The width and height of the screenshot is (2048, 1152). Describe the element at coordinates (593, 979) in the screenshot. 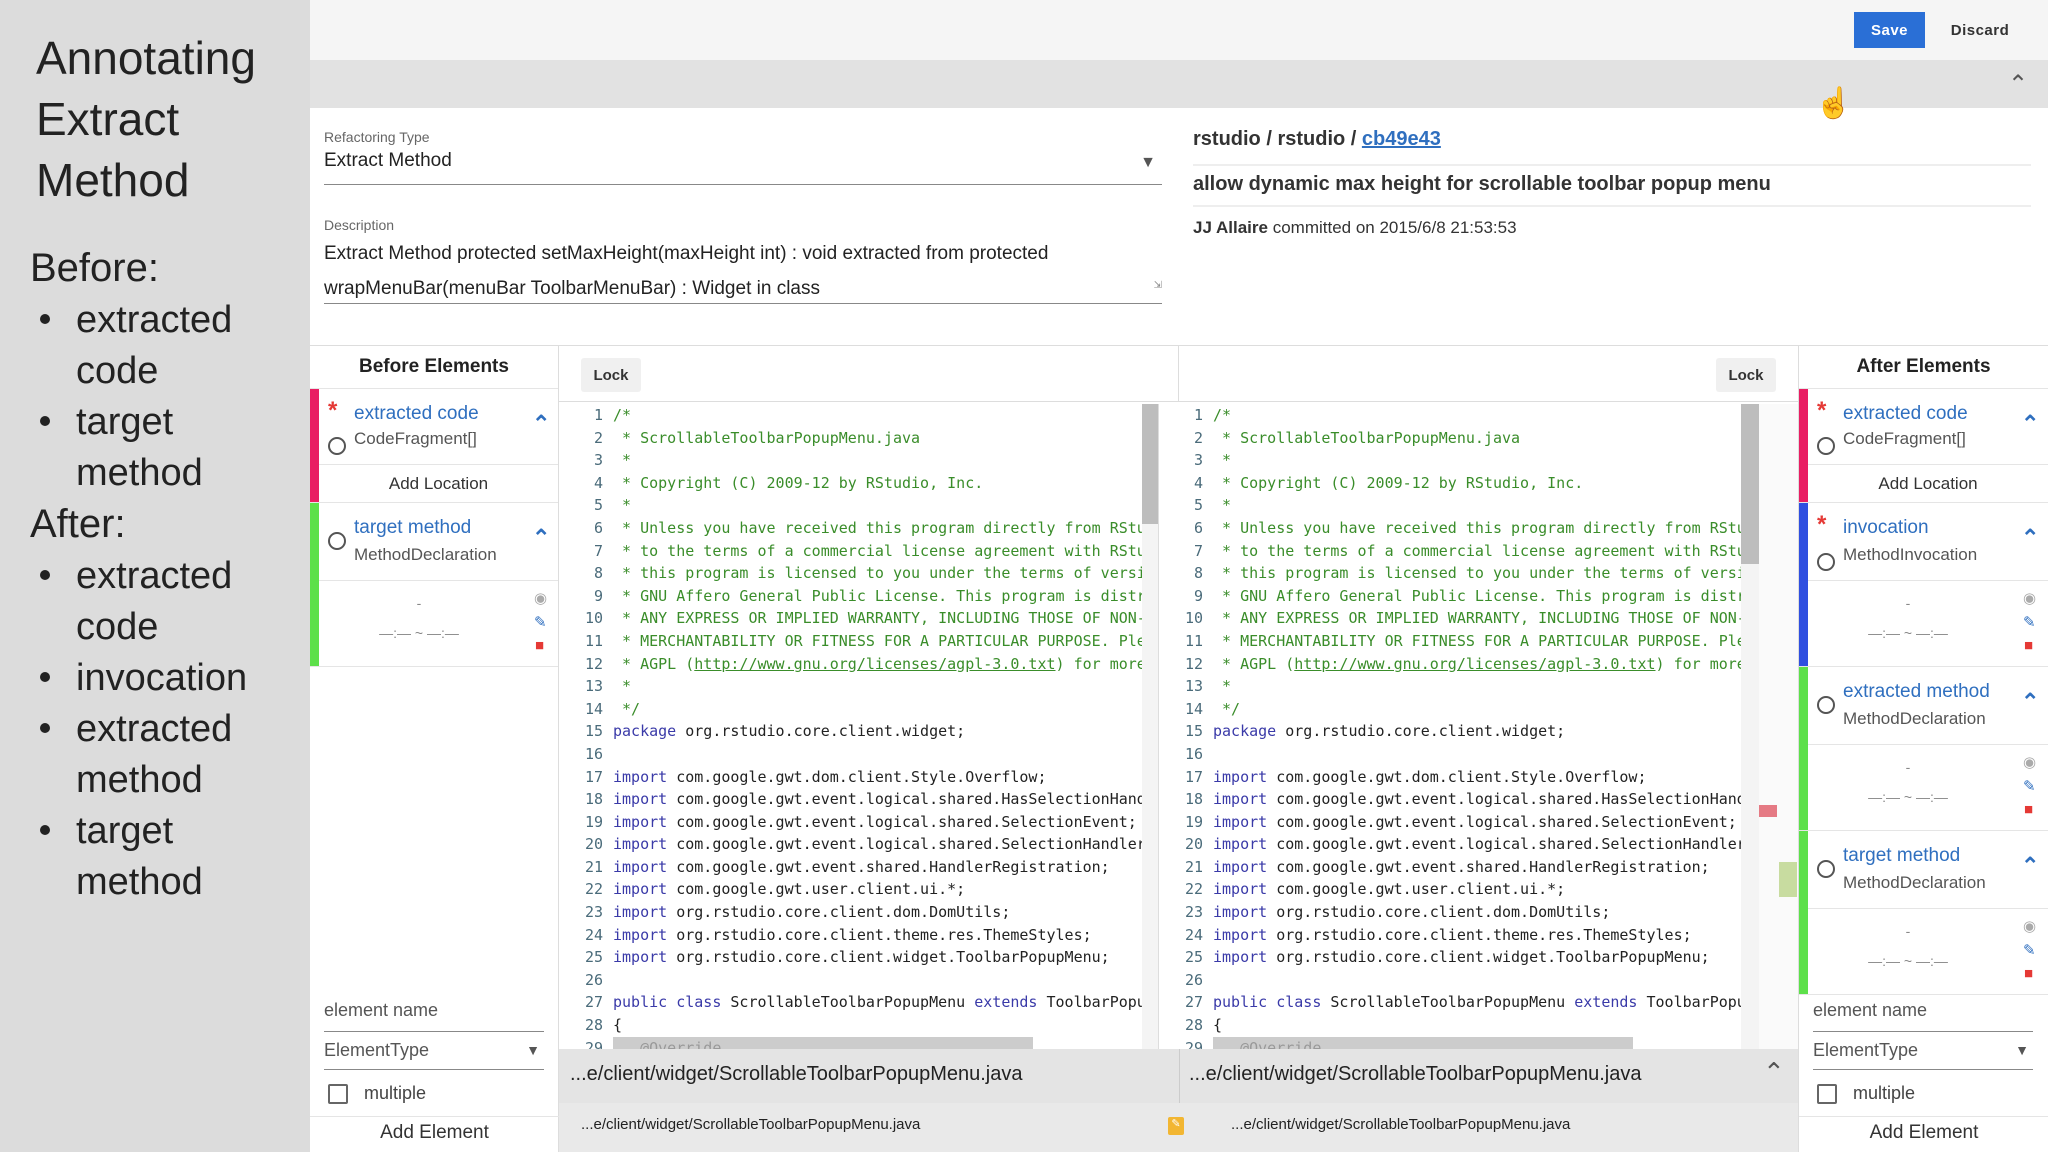

I see `line-number: 26` at that location.